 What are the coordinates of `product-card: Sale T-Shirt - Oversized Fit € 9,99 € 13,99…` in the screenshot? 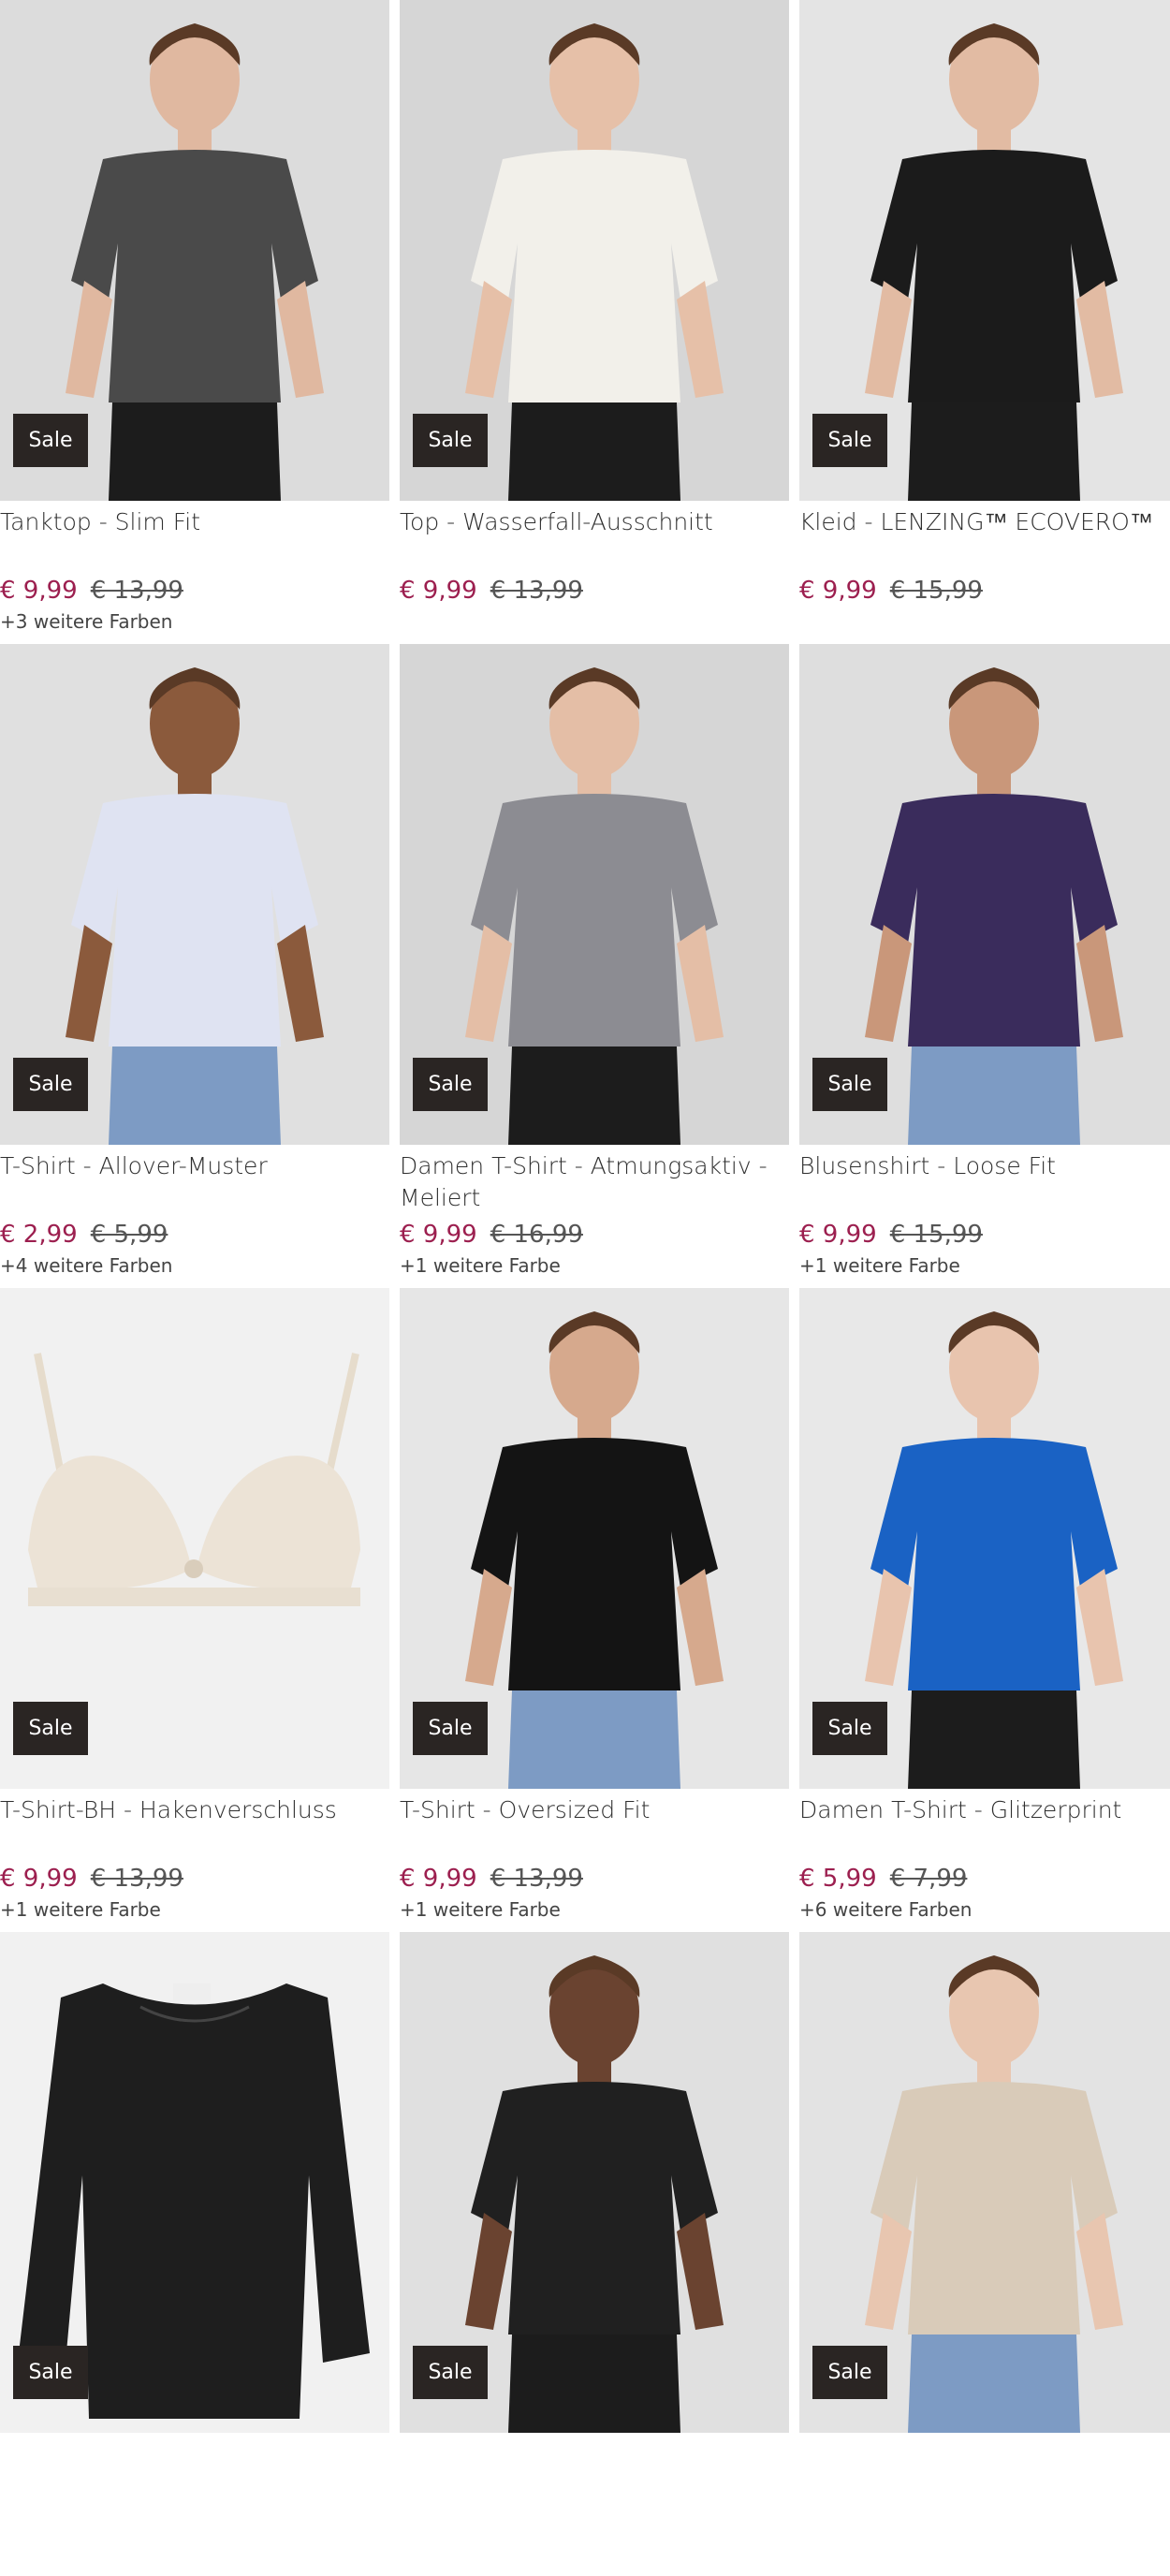 It's located at (594, 1610).